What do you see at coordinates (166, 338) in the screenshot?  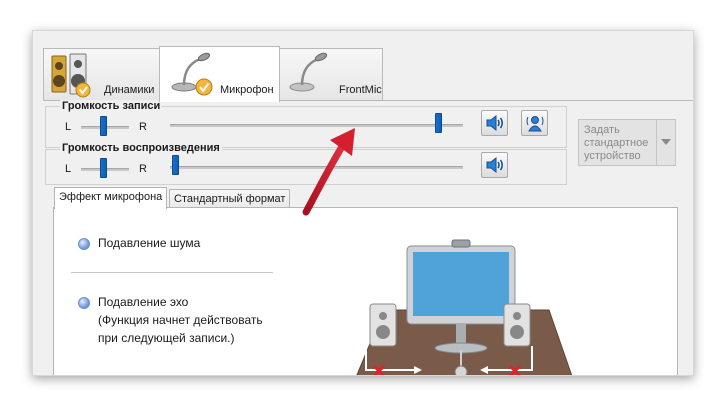 I see `echo-note-line2: при следующей записи.)` at bounding box center [166, 338].